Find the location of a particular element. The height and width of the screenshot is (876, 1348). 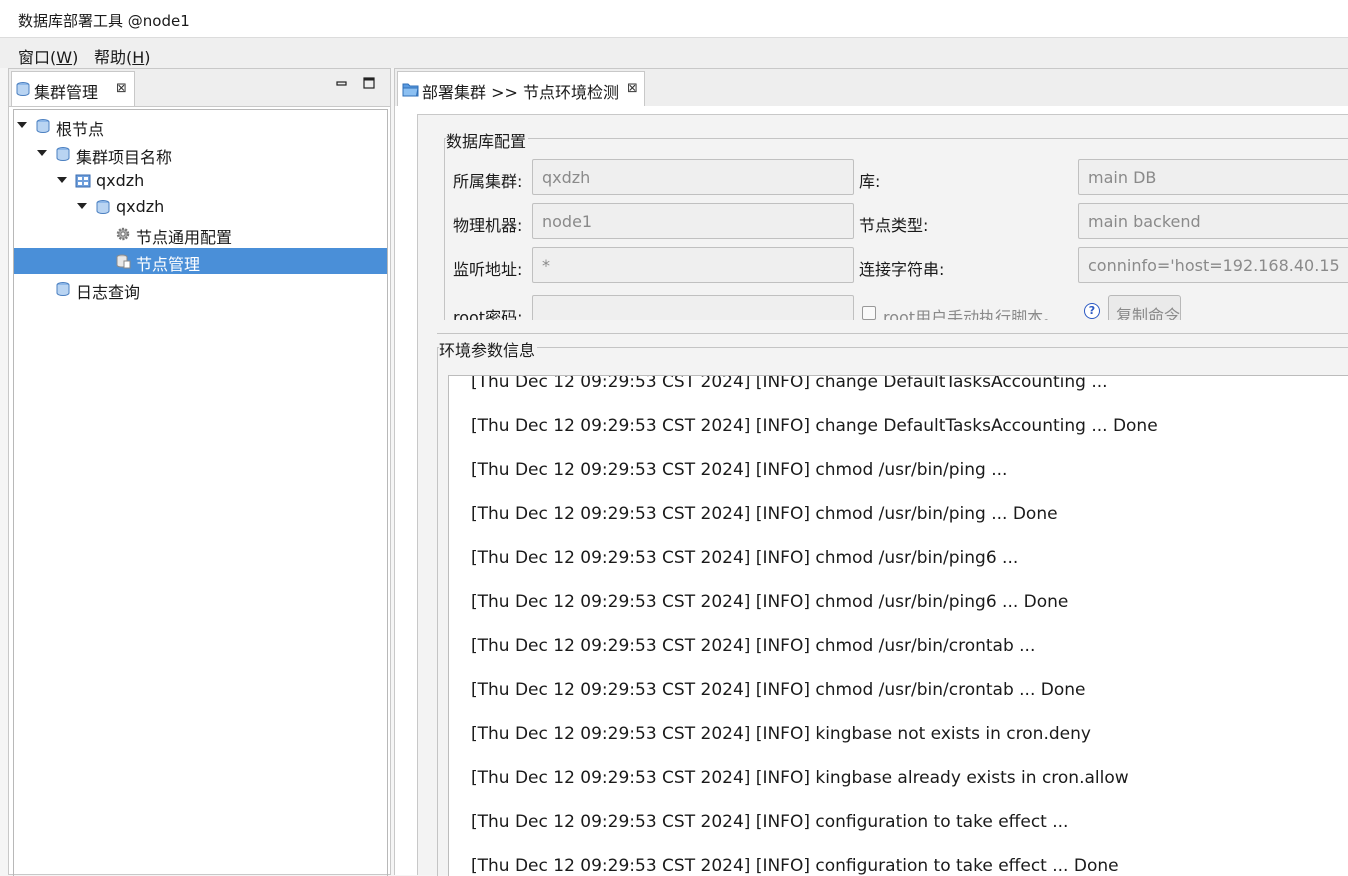

root-script-label: root用户手动执行脚本。 is located at coordinates (971, 314).